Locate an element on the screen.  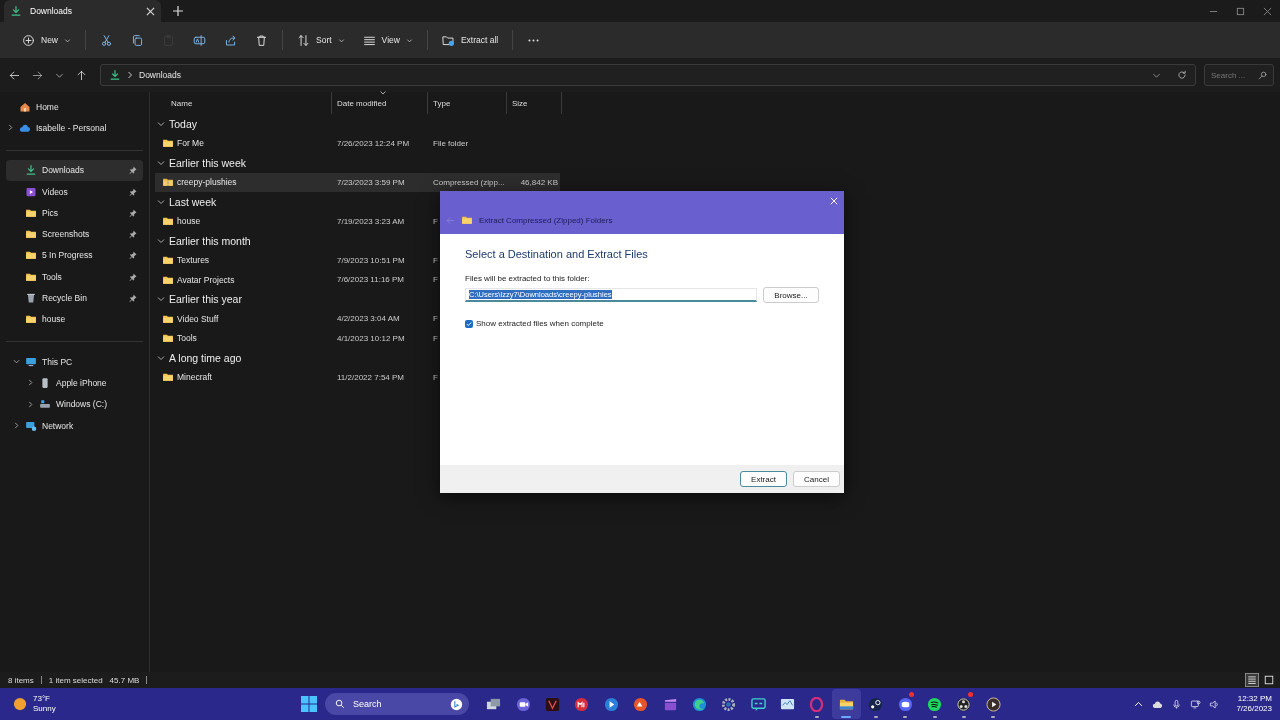
details-view-icon is located at coordinates (1252, 680).